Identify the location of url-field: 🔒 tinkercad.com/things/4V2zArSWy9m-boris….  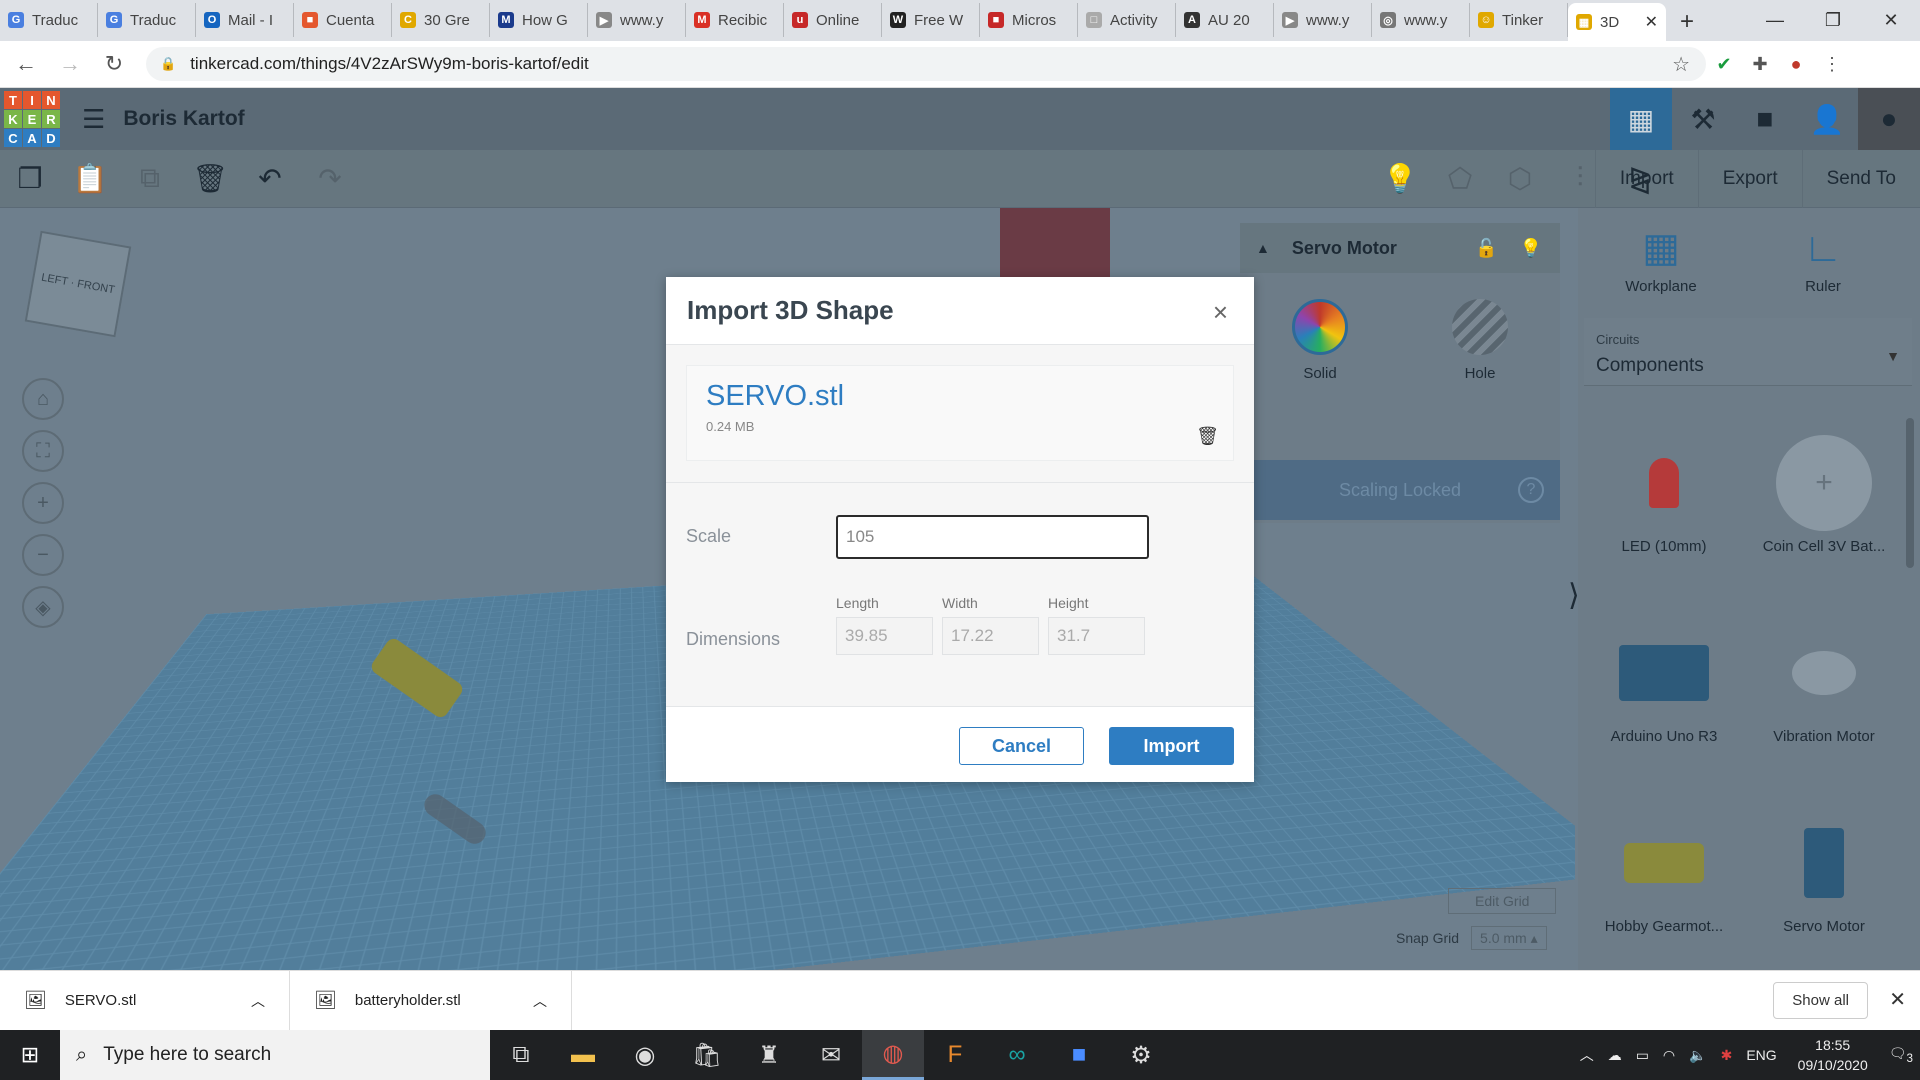
(926, 64).